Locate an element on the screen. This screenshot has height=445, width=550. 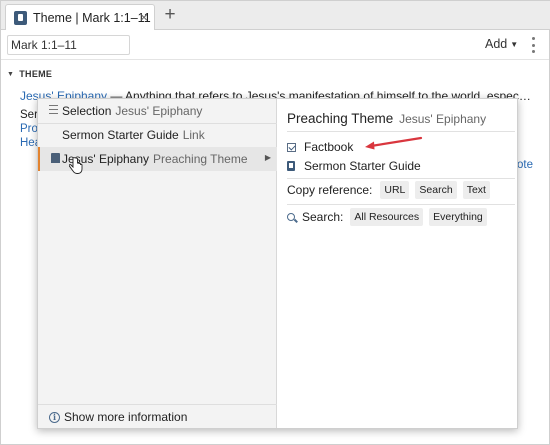
submenu-item-sermon-starter: Sermon Starter Guide is located at coordinates (354, 166).